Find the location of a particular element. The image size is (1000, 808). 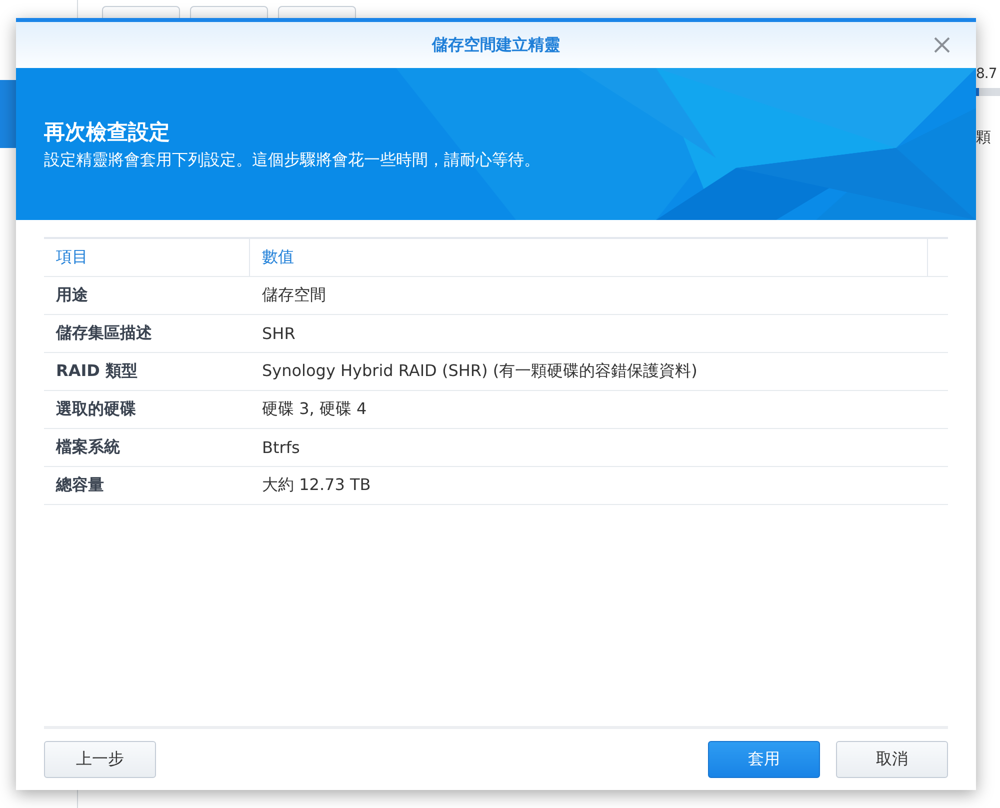

table-cell-text: 總容量 is located at coordinates (79, 485).